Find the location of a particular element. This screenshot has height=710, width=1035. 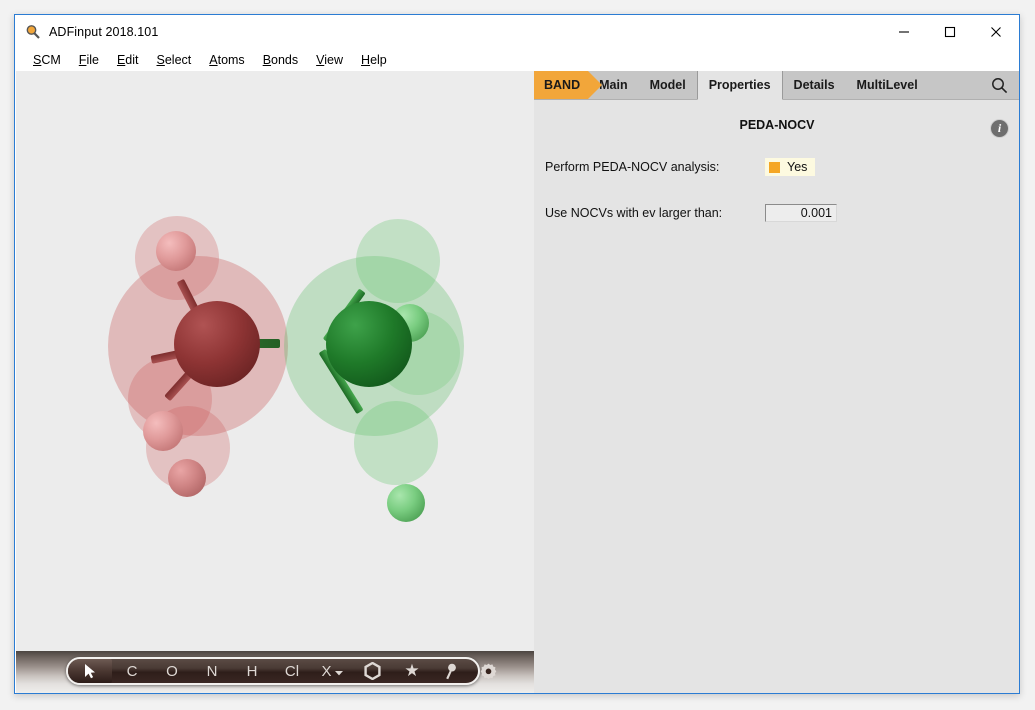

pin-tool is located at coordinates (450, 671).